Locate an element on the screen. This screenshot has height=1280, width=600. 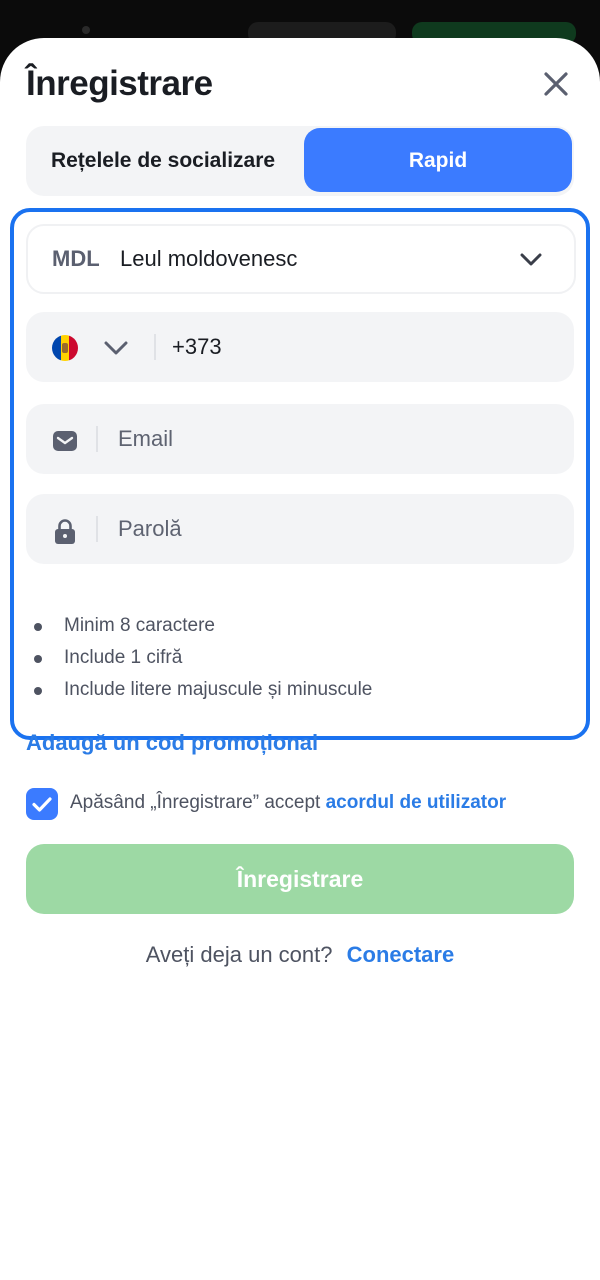
promo-code-link: Adaugă un cod promoțional is located at coordinates (172, 743).